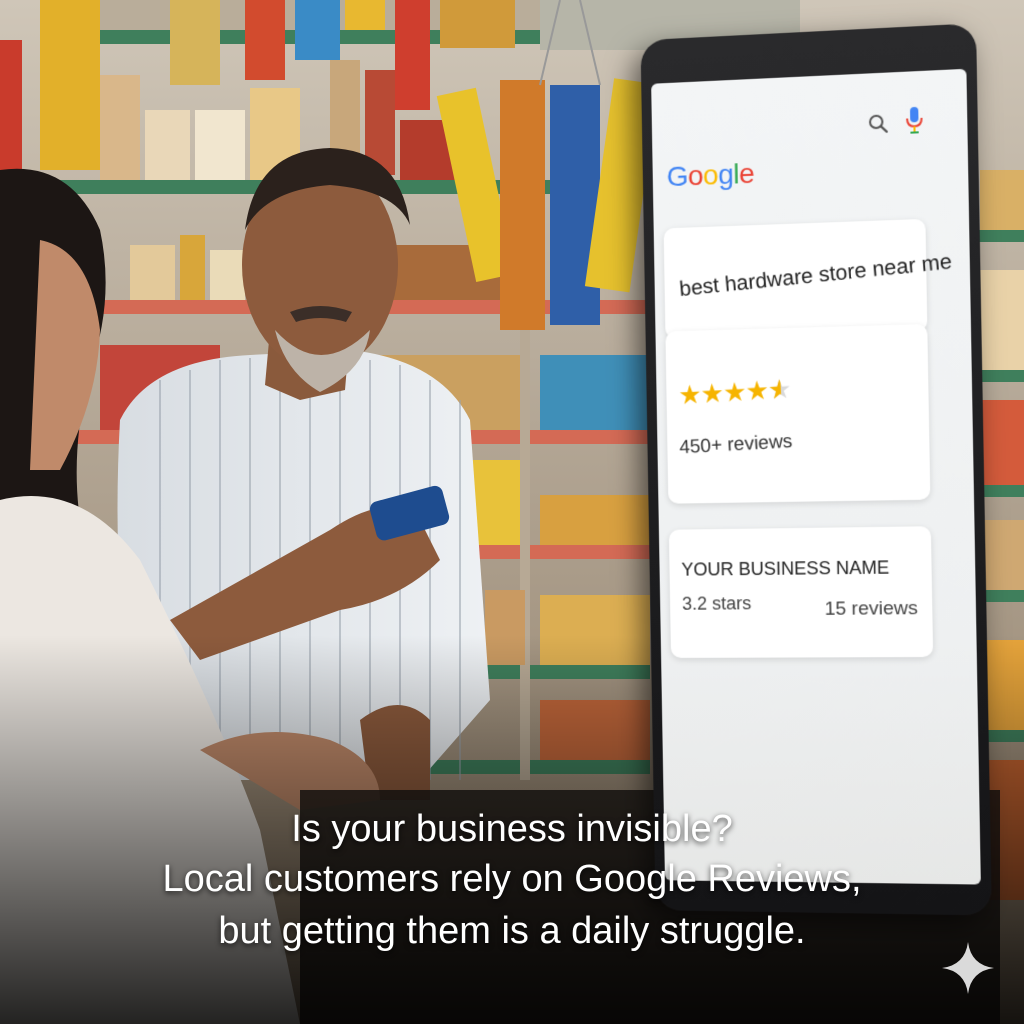  What do you see at coordinates (801, 592) in the screenshot?
I see `your-business-card: YOUR BUSINESS NAME 3.2 stars 15 reviews` at bounding box center [801, 592].